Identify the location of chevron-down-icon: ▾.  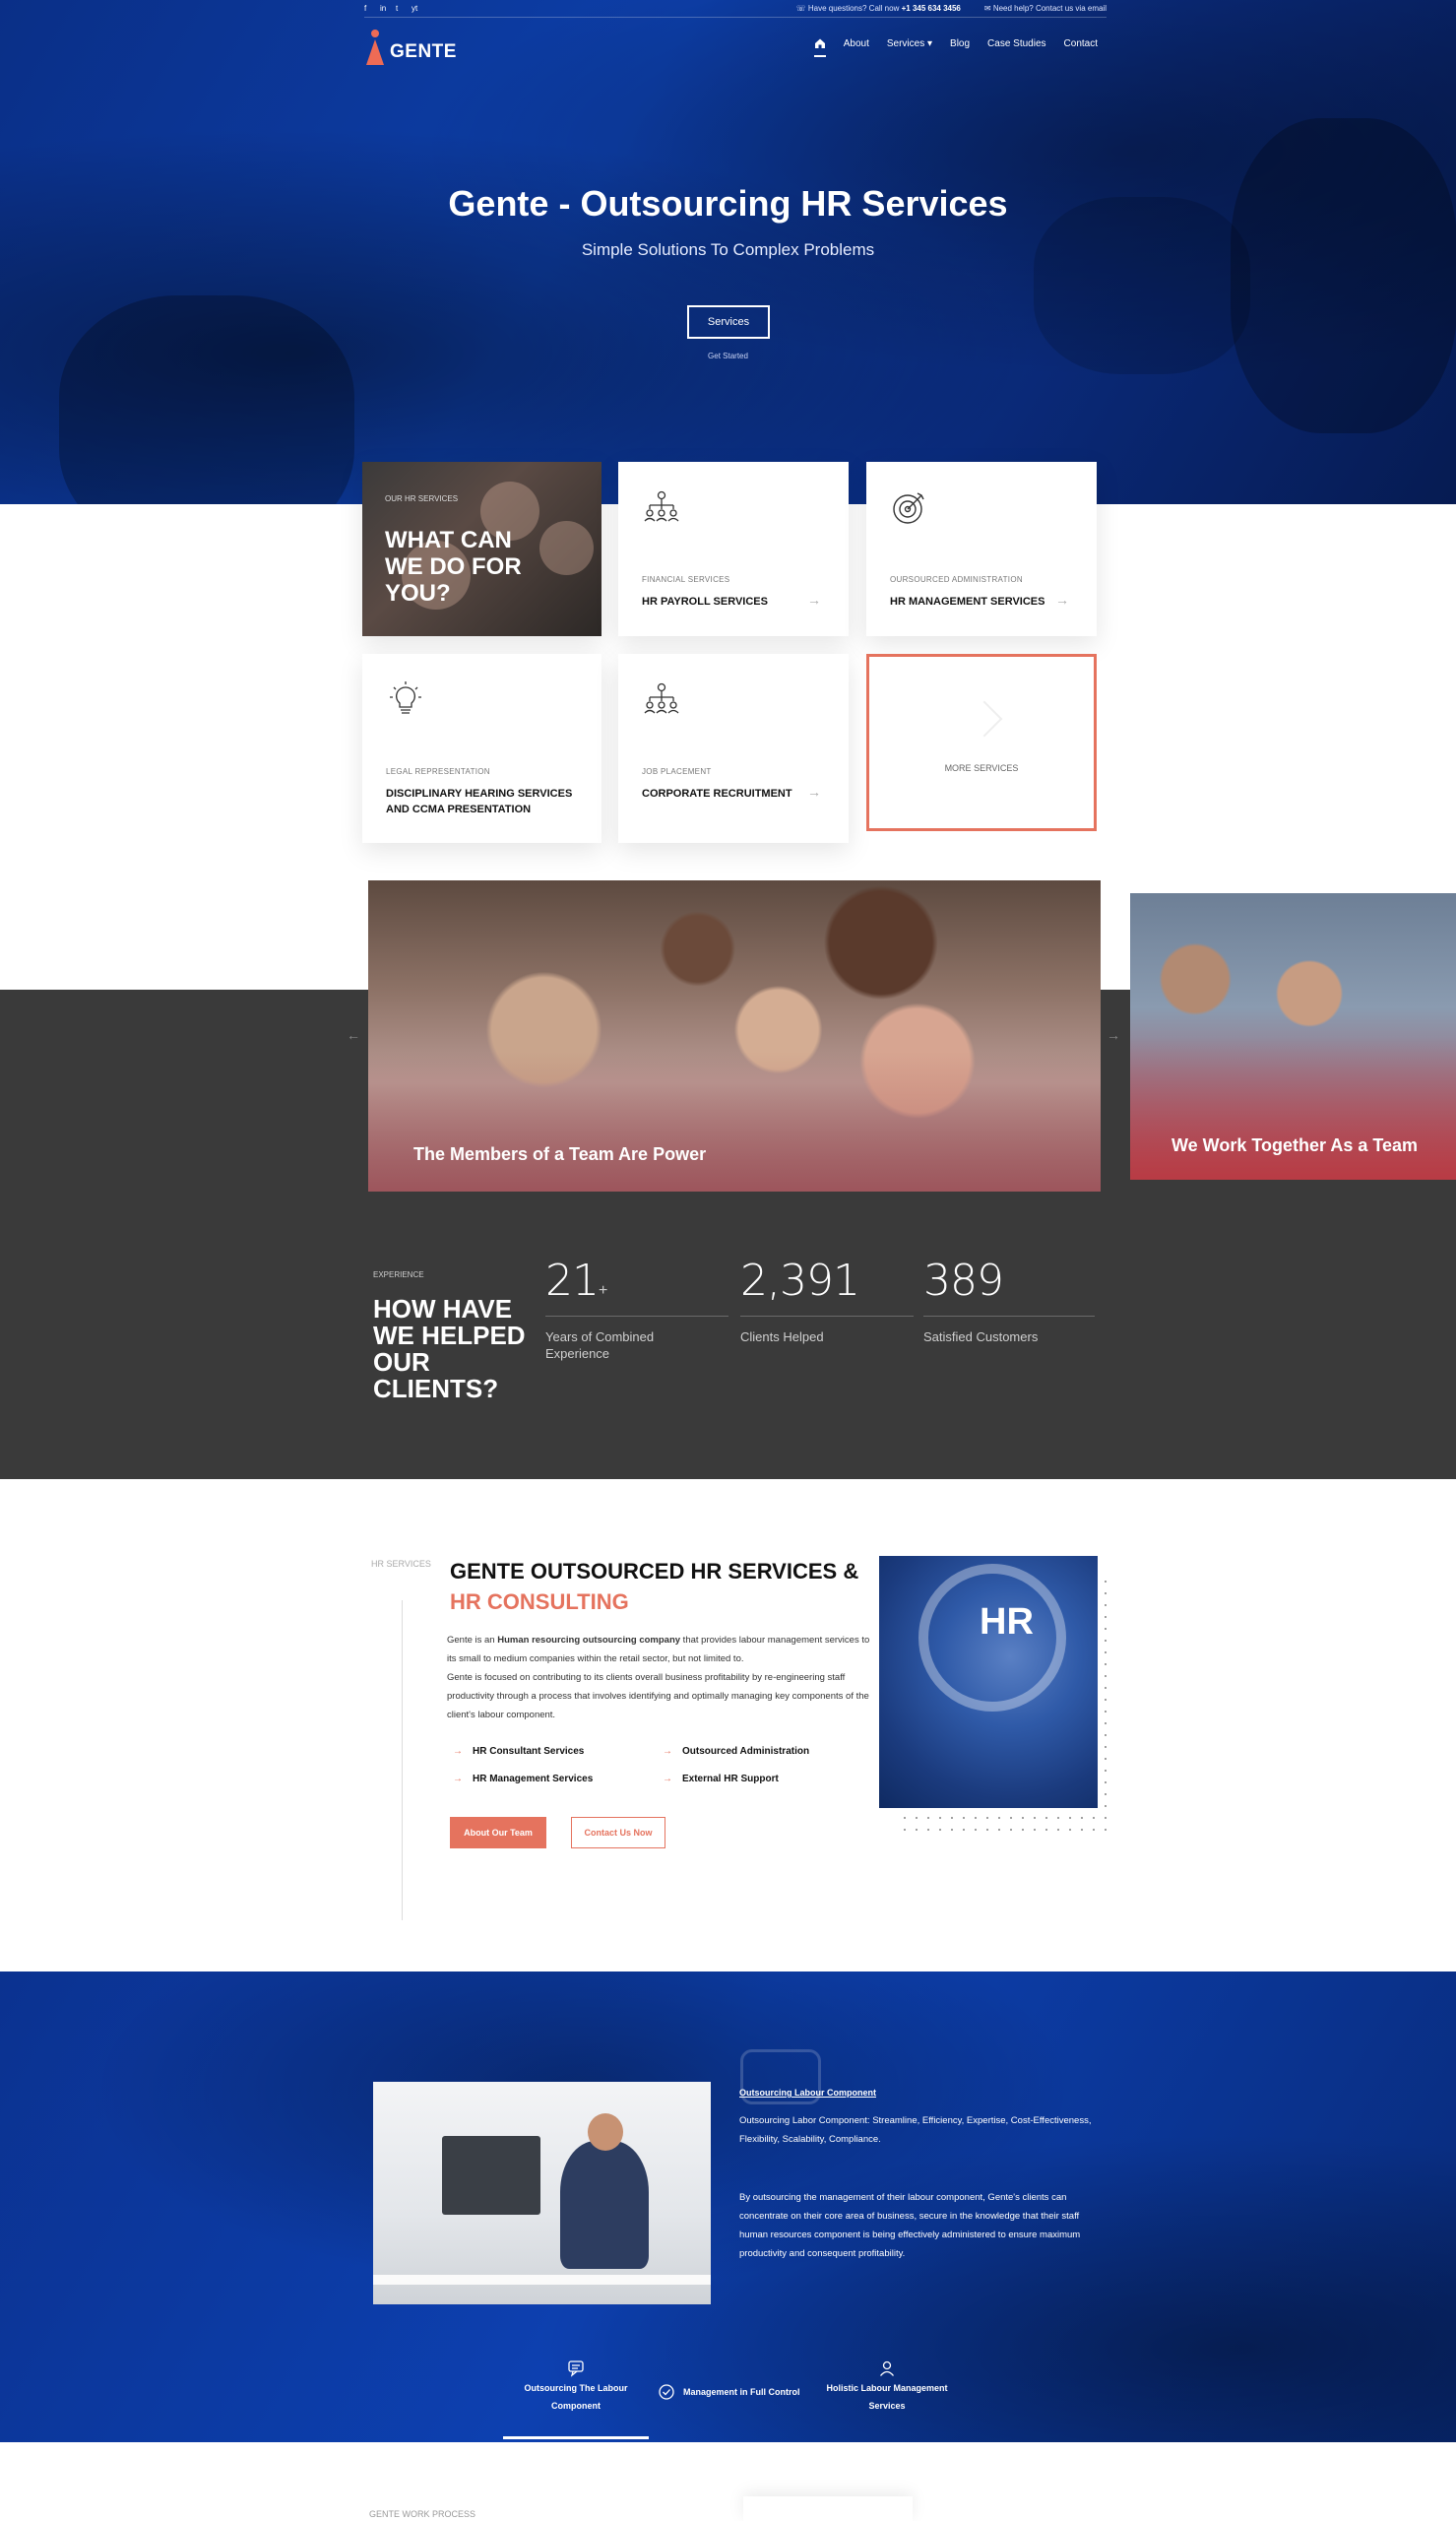
(930, 43).